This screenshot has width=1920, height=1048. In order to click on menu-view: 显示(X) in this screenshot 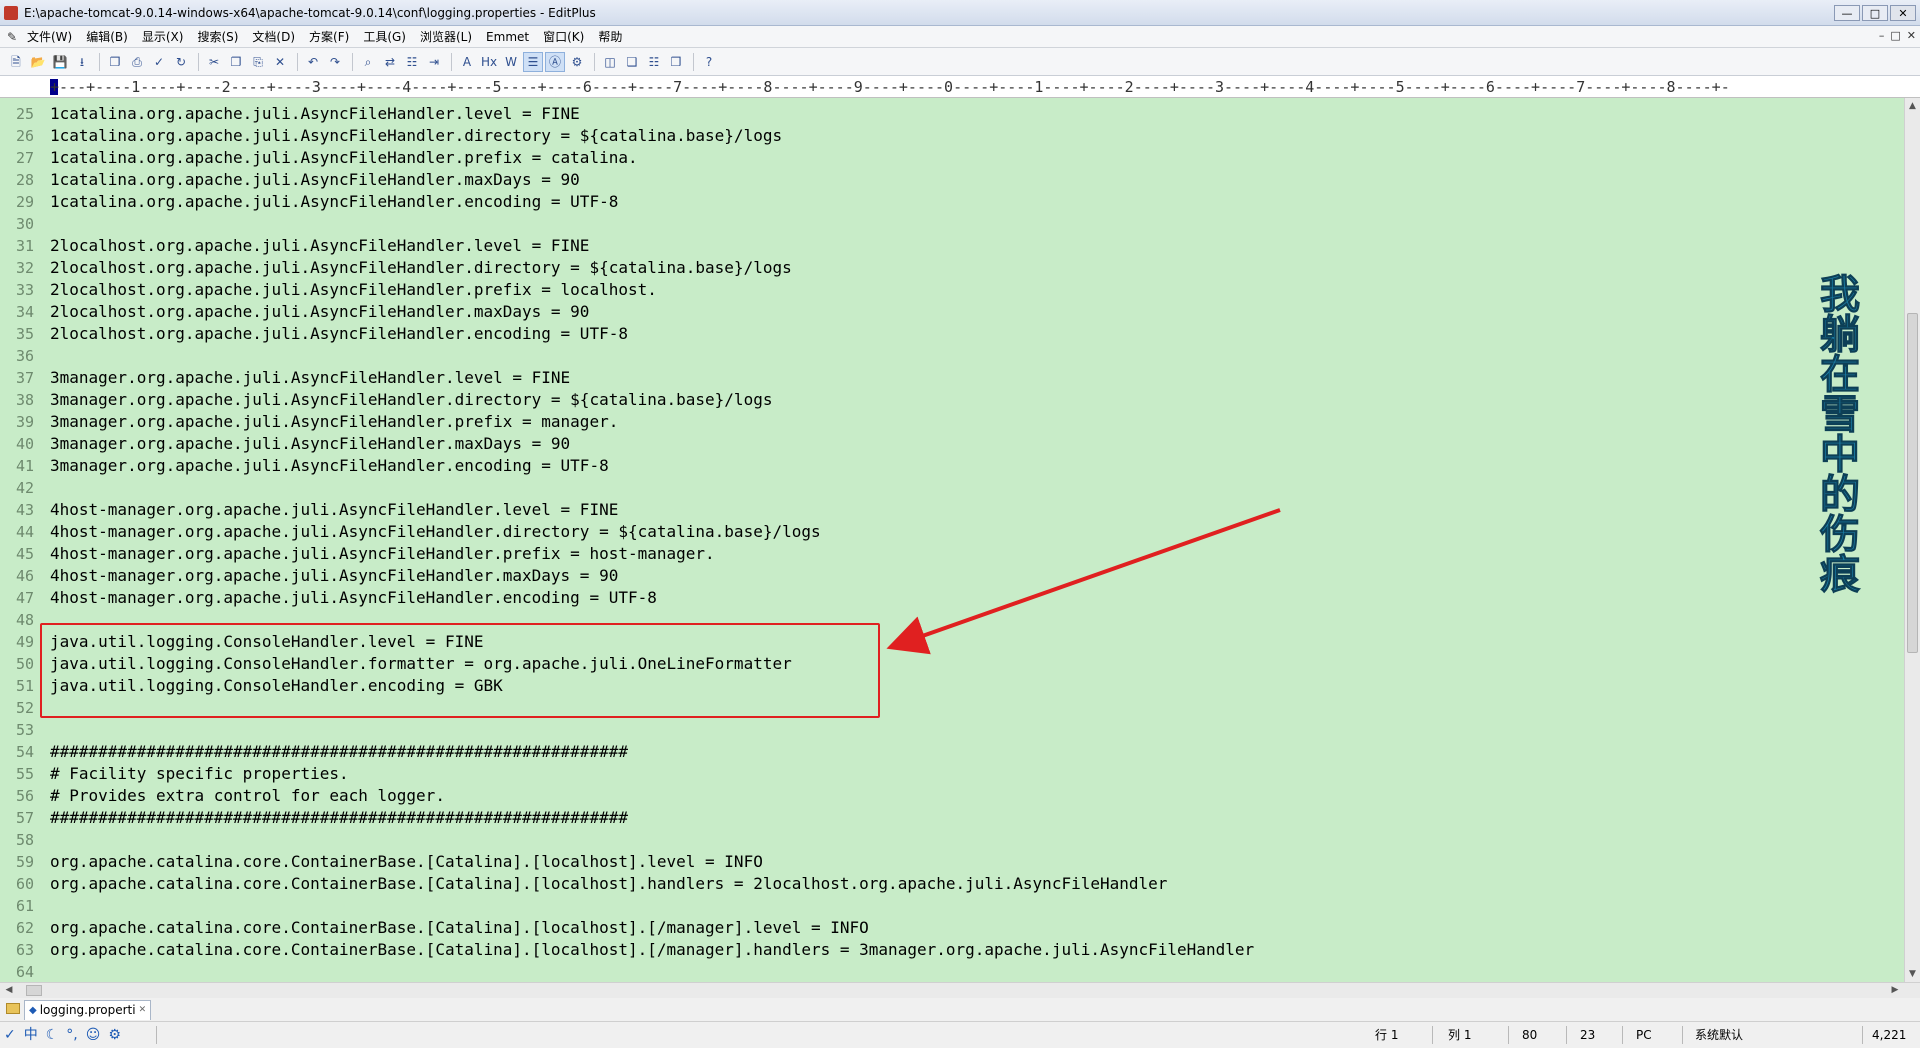, I will do `click(163, 36)`.